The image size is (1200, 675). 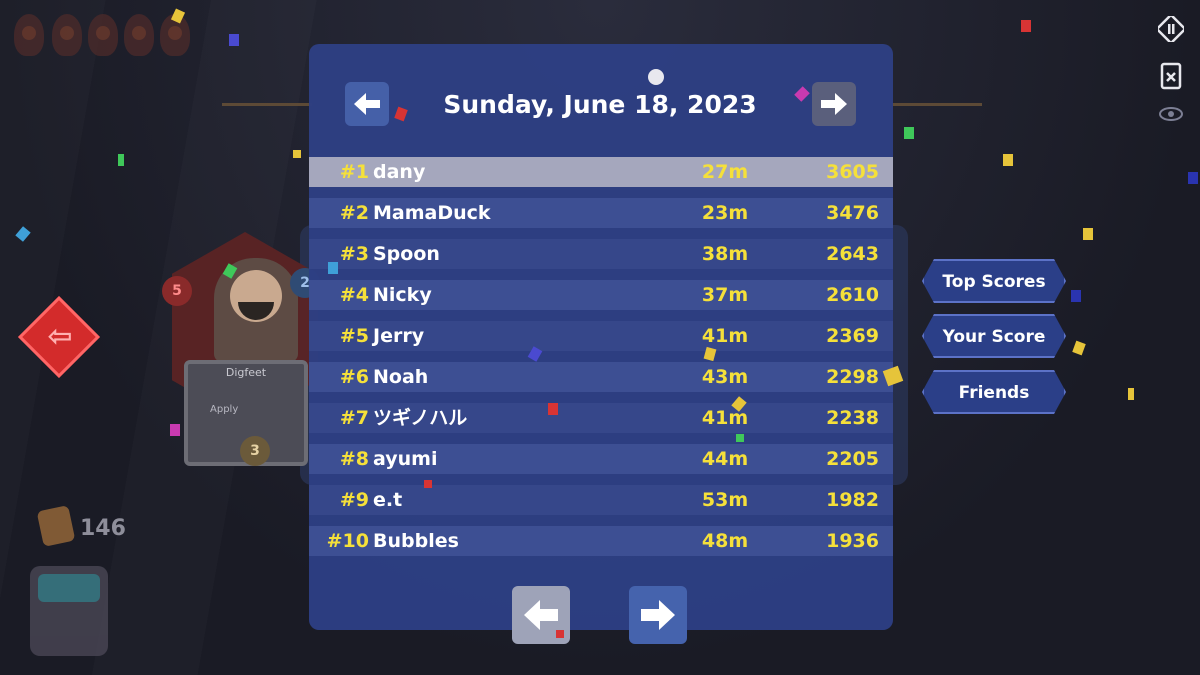 What do you see at coordinates (60, 336) in the screenshot?
I see `back-arrow-icon: ⇦` at bounding box center [60, 336].